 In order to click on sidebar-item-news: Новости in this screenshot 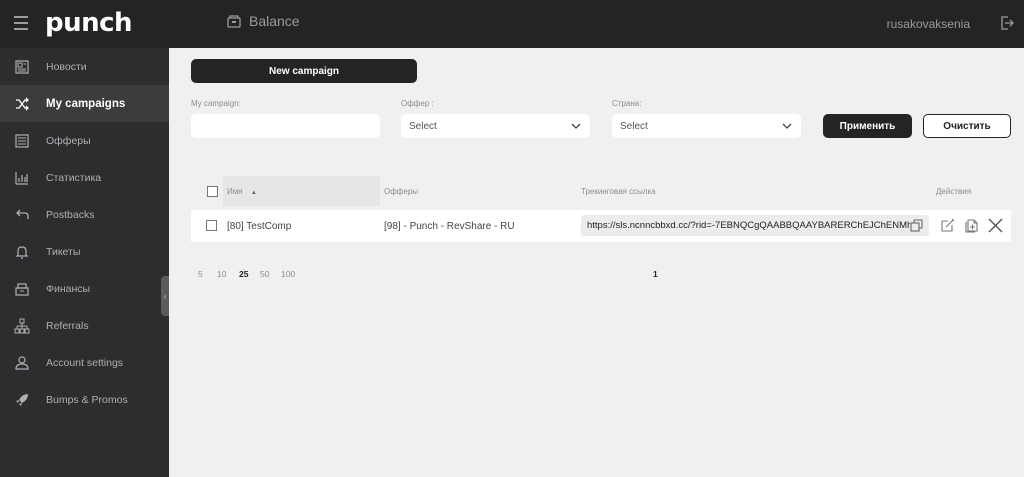, I will do `click(84, 66)`.